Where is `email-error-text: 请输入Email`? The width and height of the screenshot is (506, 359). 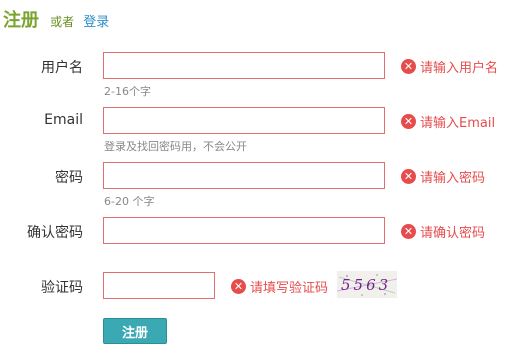
email-error-text: 请输入Email is located at coordinates (458, 123).